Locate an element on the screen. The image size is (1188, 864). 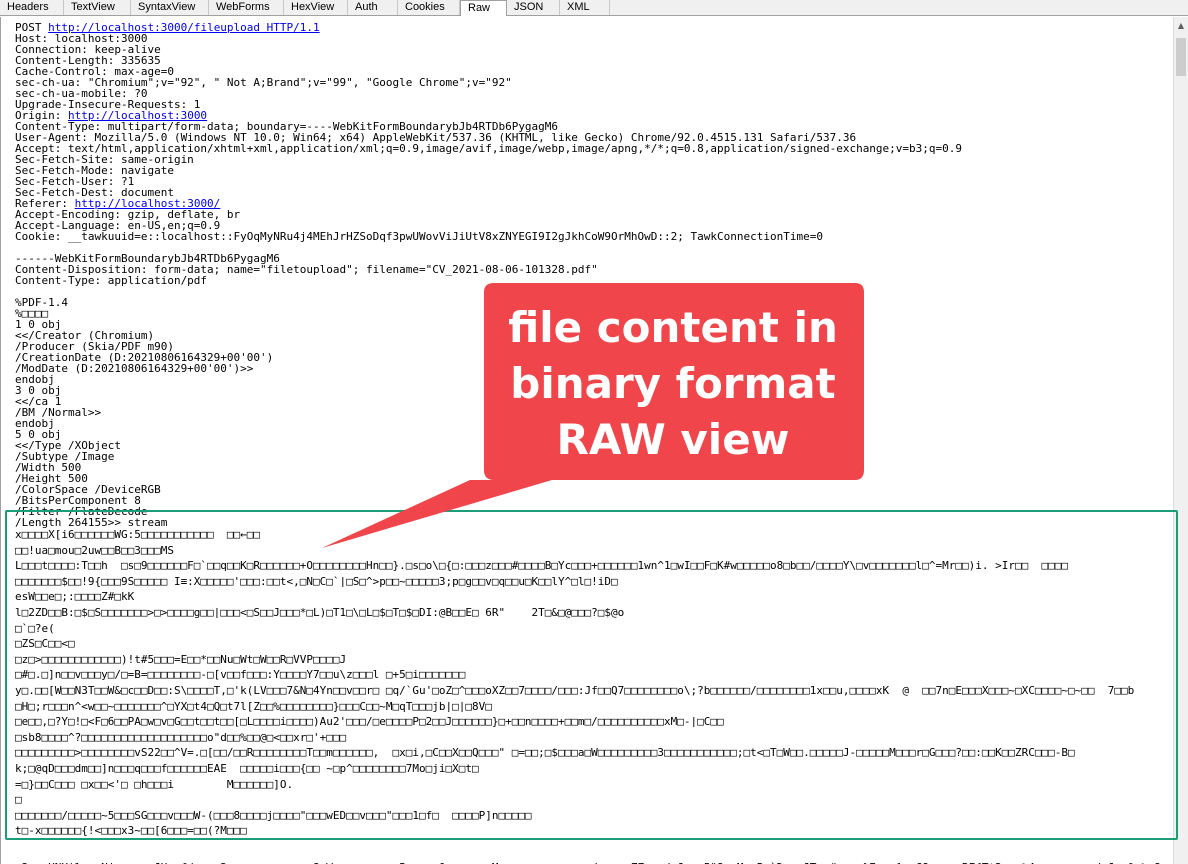
callout-line-2: binary format is located at coordinates (673, 383).